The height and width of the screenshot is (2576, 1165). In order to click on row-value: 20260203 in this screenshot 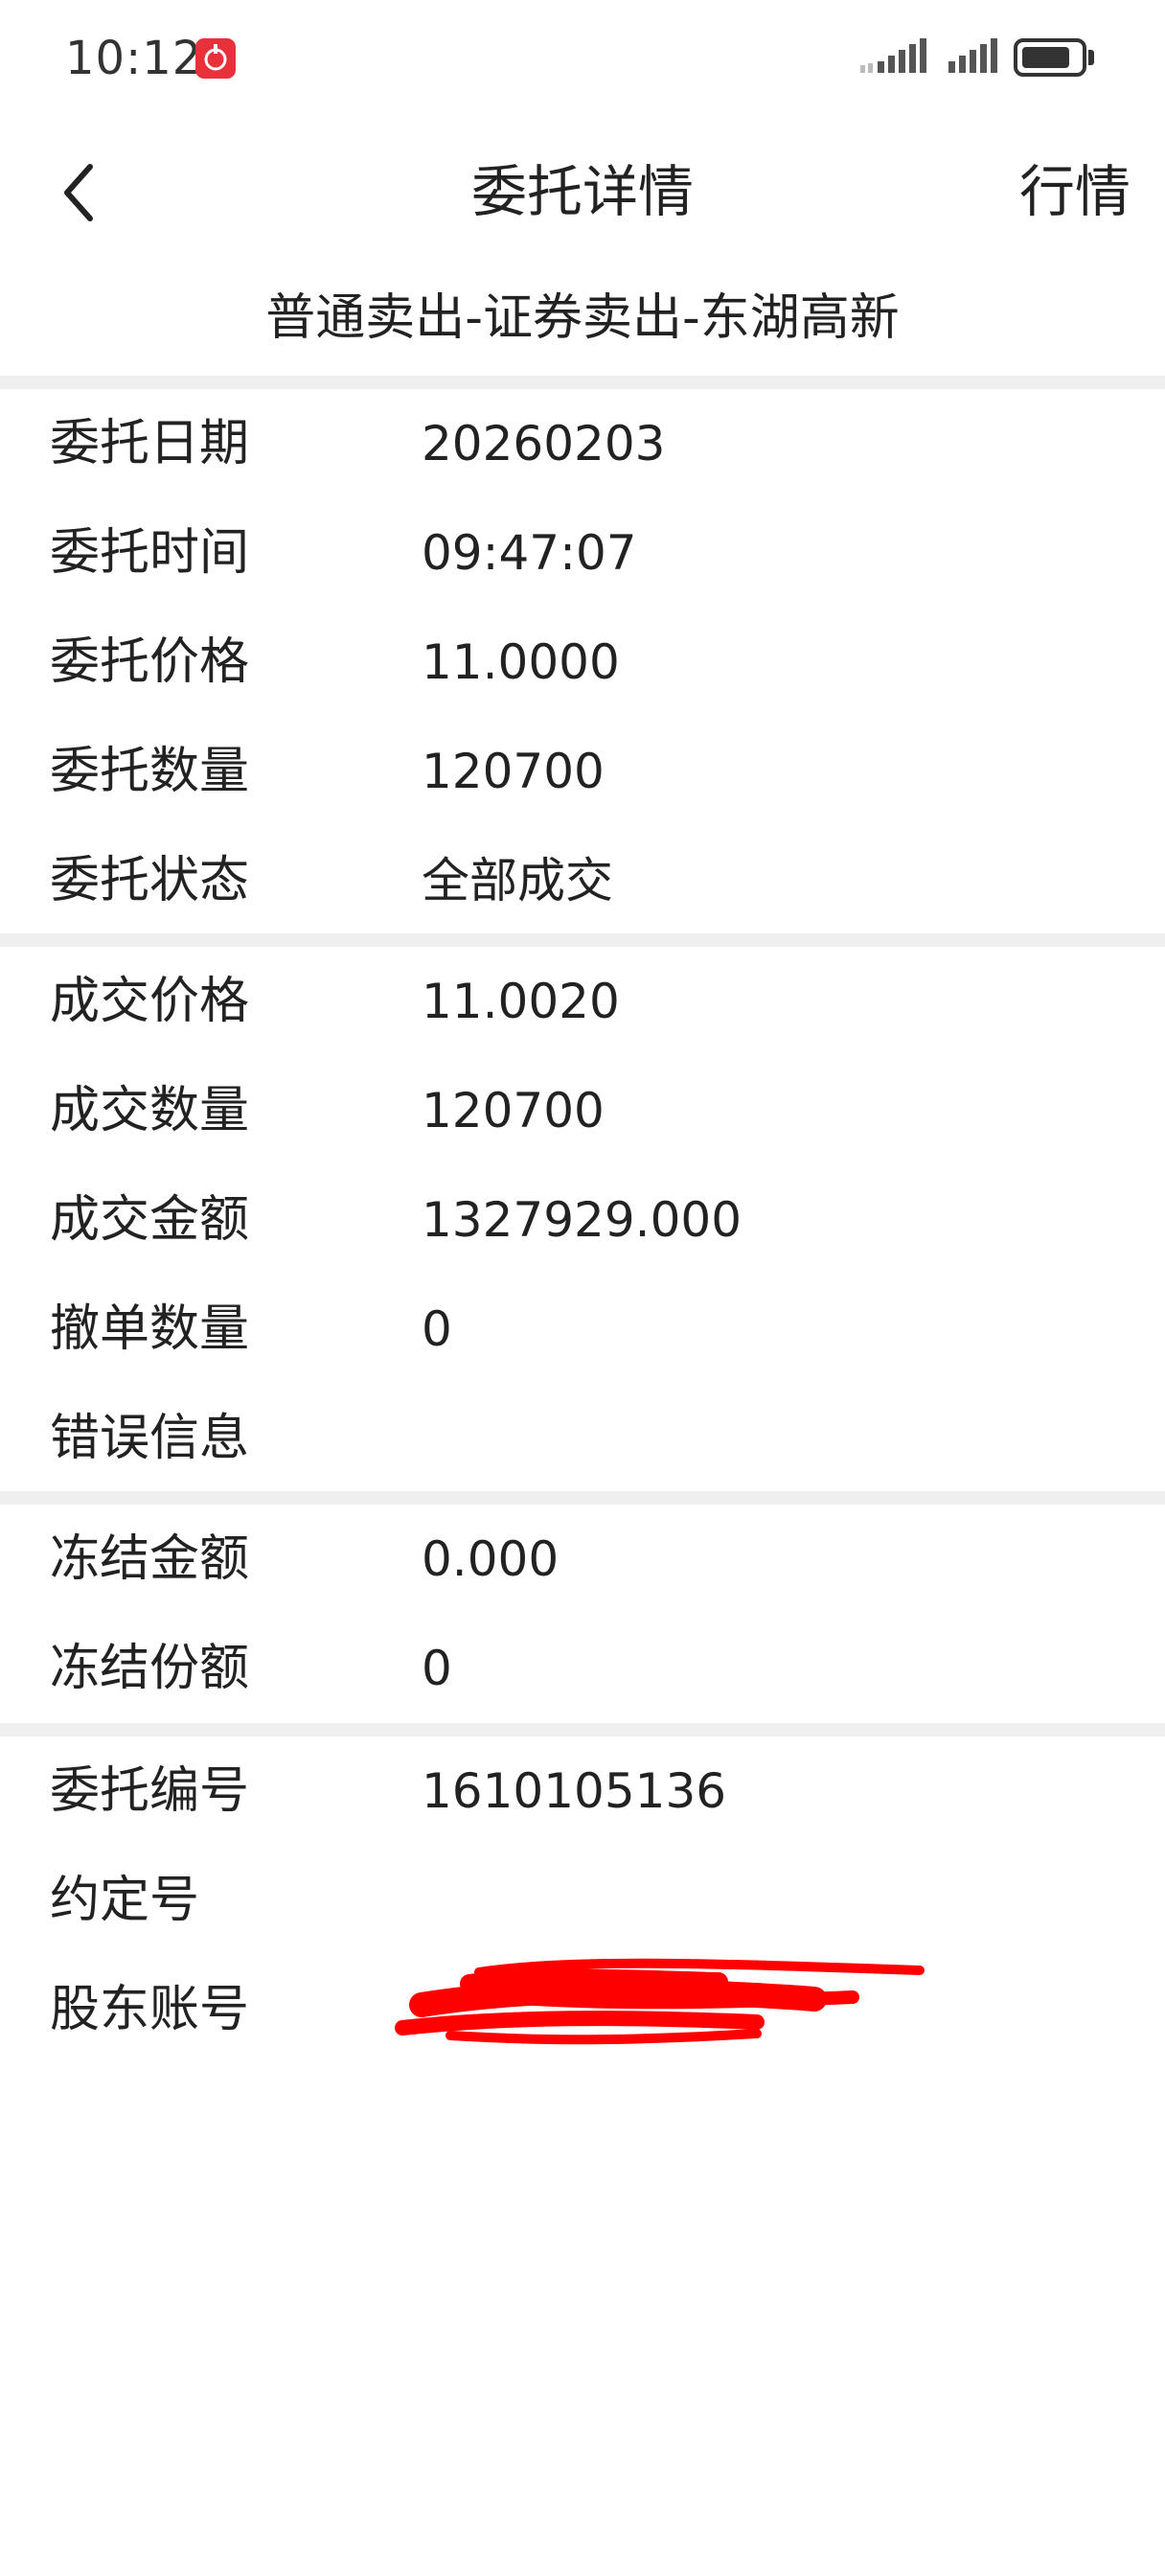, I will do `click(544, 444)`.